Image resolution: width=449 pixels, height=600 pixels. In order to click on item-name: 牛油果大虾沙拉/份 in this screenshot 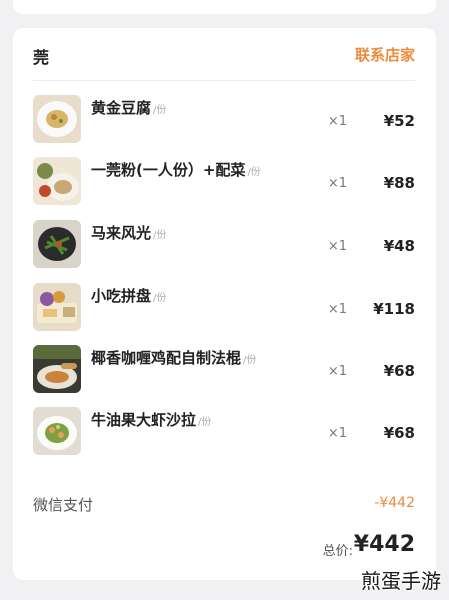, I will do `click(151, 419)`.